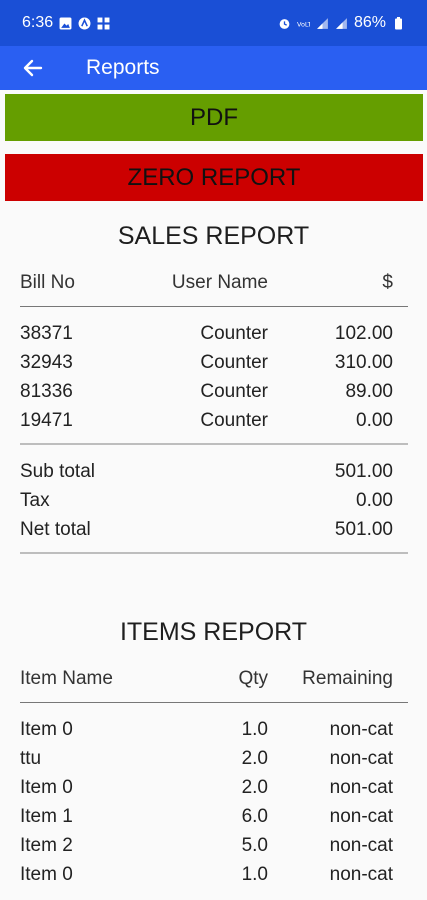  I want to click on tax-label: Tax, so click(35, 500).